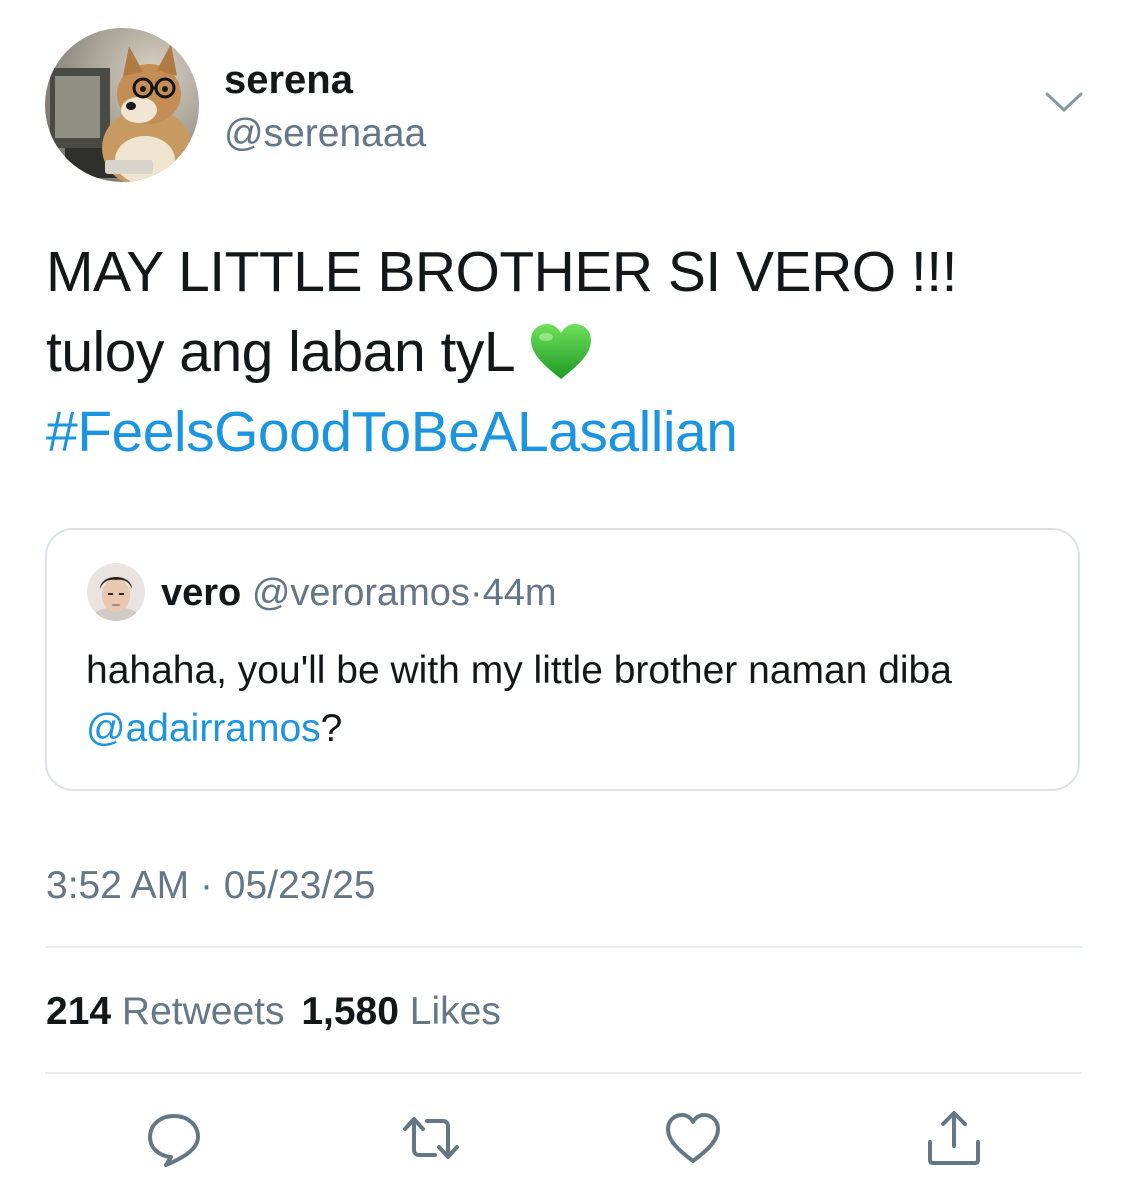  I want to click on quoted-text-end: ?, so click(331, 728).